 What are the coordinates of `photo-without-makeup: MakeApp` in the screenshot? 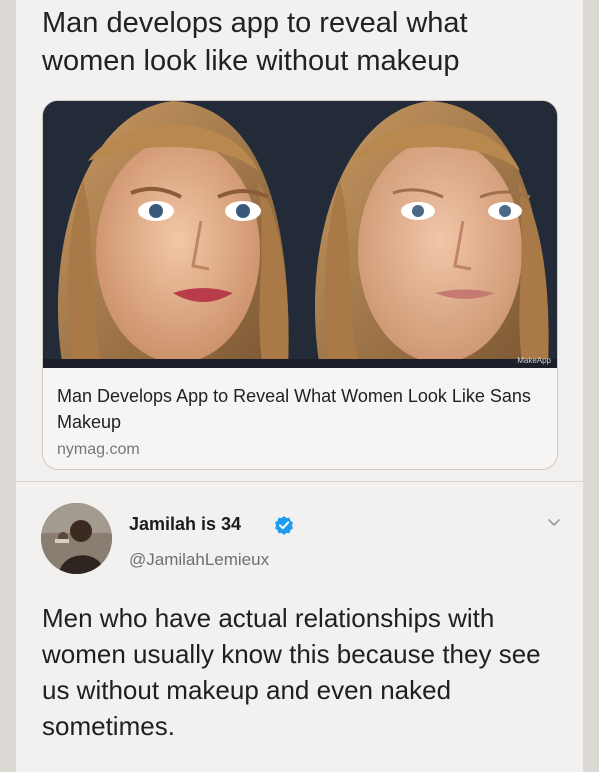 It's located at (428, 234).